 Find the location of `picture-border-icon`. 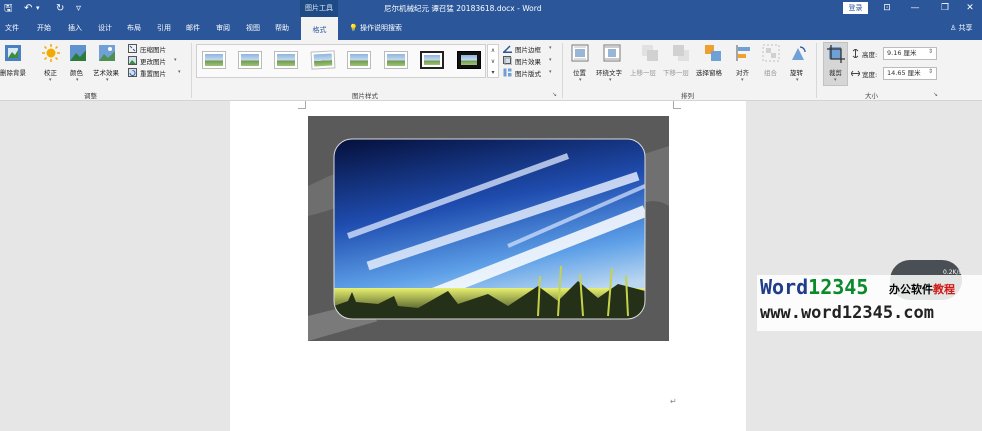

picture-border-icon is located at coordinates (507, 49).